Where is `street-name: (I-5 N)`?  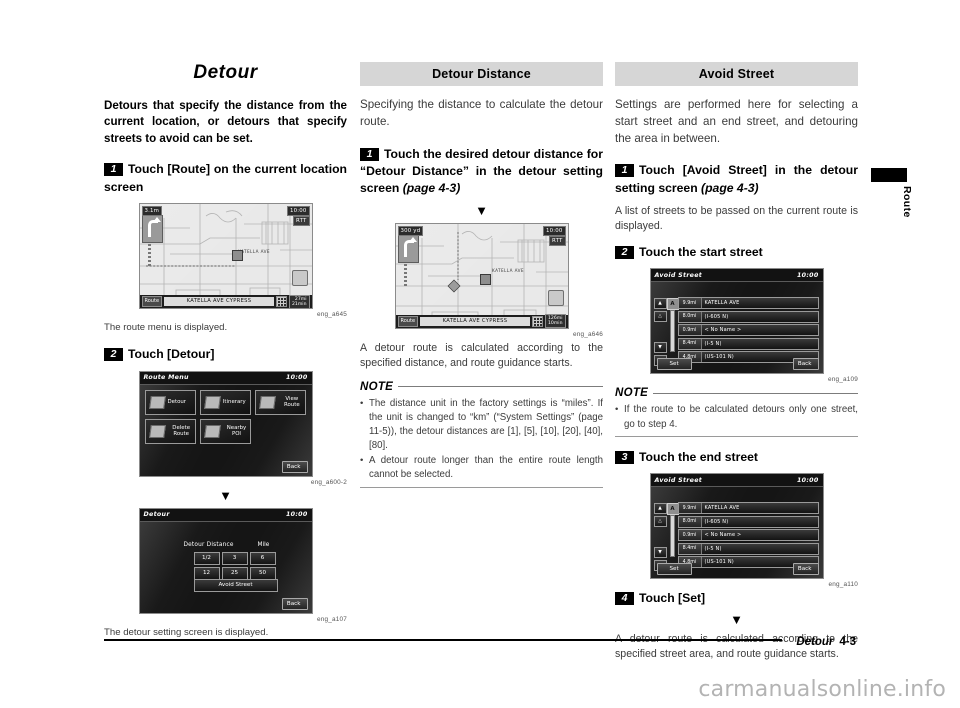
street-name: (I-5 N) is located at coordinates (713, 343).